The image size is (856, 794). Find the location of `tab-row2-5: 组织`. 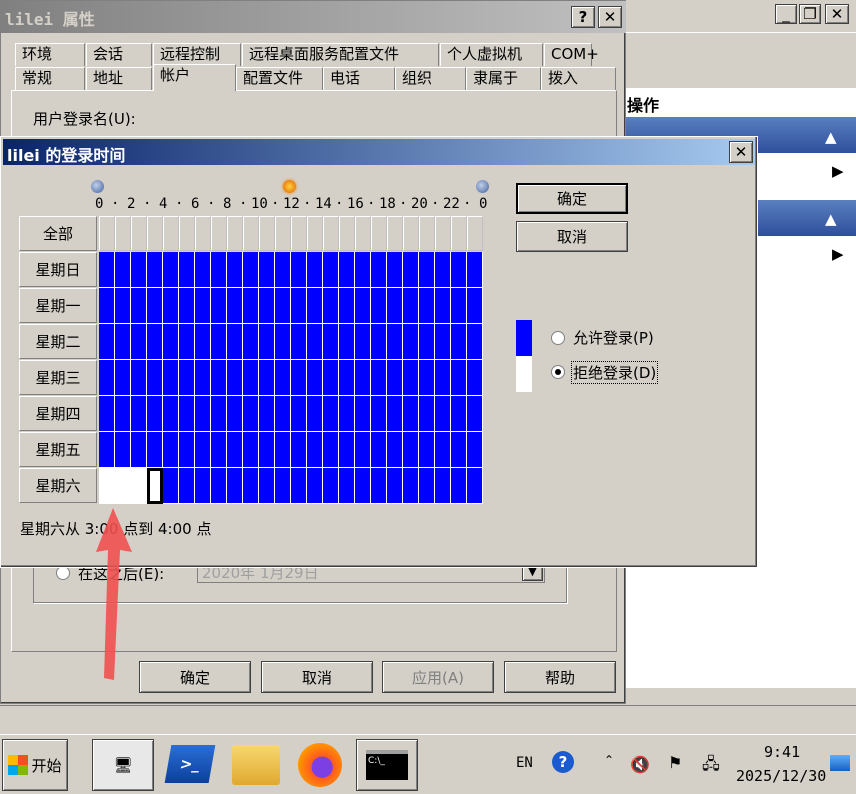

tab-row2-5: 组织 is located at coordinates (430, 78).